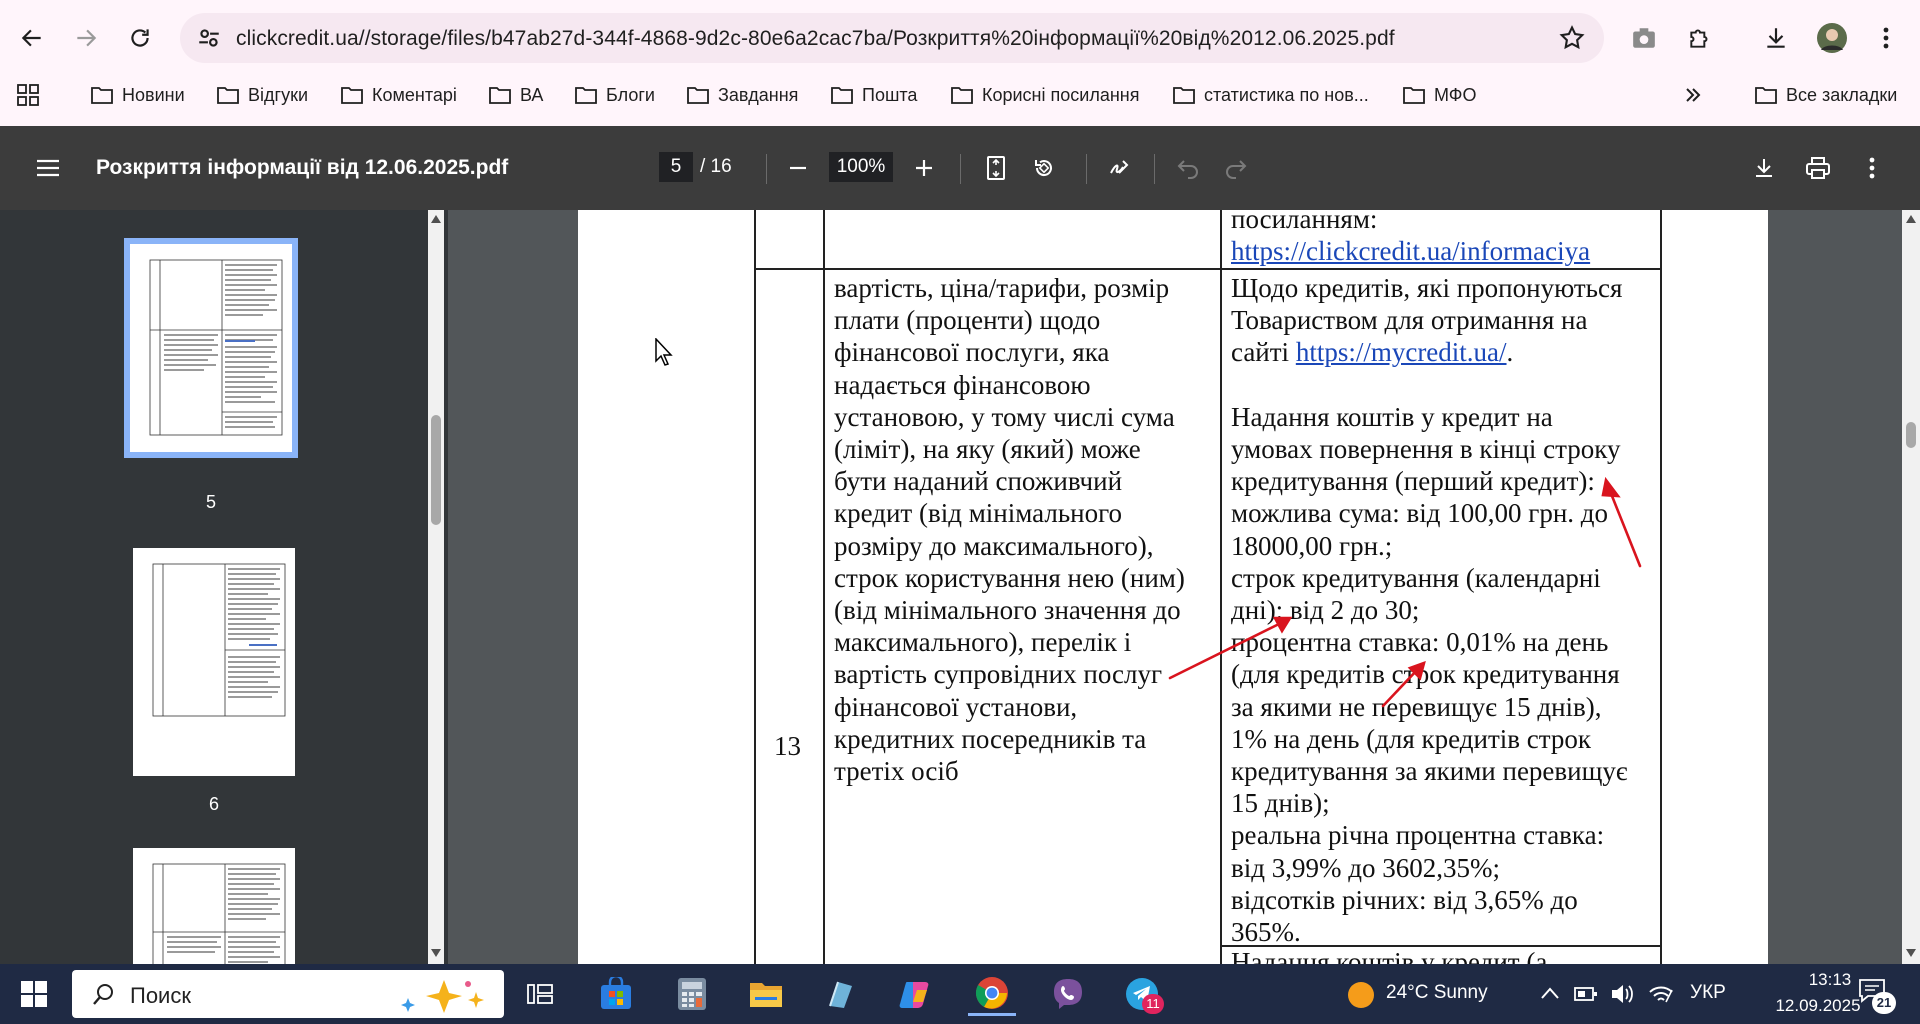 This screenshot has width=1920, height=1024. I want to click on viber-button, so click(1068, 994).